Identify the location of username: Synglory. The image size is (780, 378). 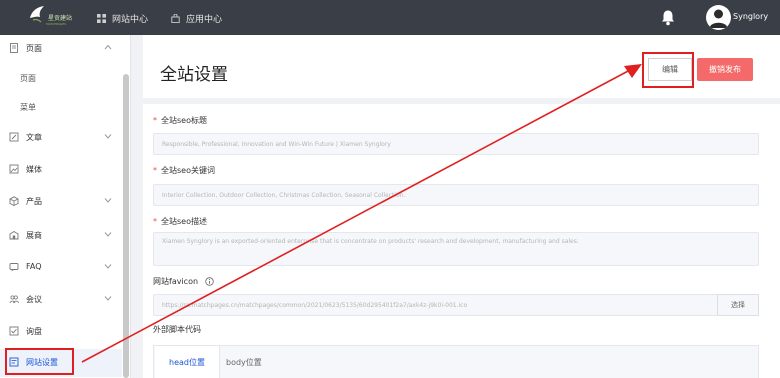
(750, 16).